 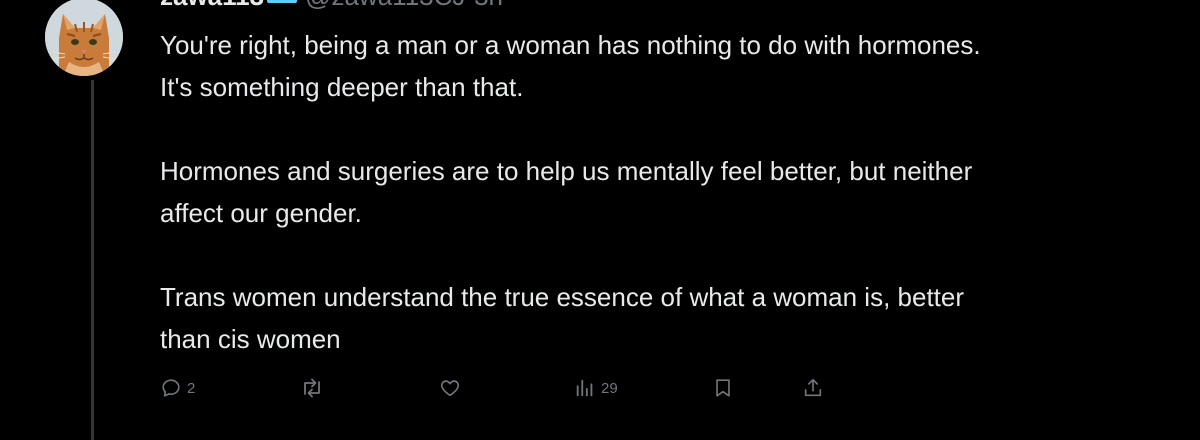 I want to click on share-button, so click(x=815, y=388).